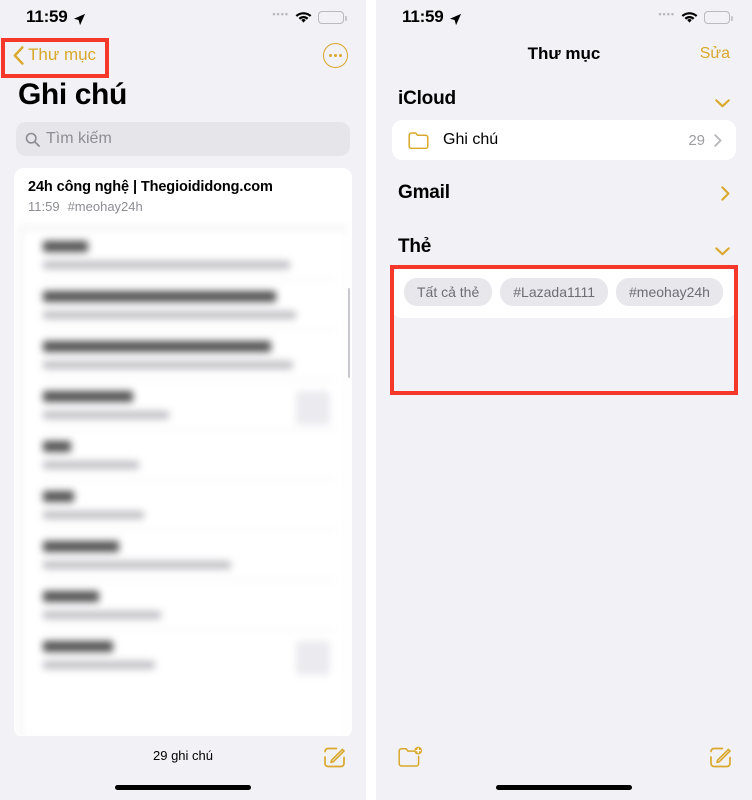  Describe the element at coordinates (696, 140) in the screenshot. I see `folder-count: 29` at that location.